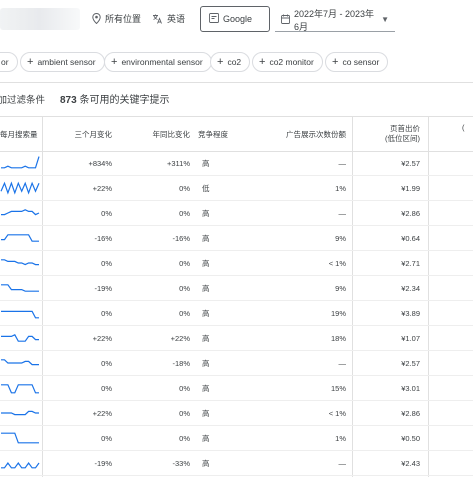  What do you see at coordinates (340, 238) in the screenshot?
I see `cell-impression-share: 9%` at bounding box center [340, 238].